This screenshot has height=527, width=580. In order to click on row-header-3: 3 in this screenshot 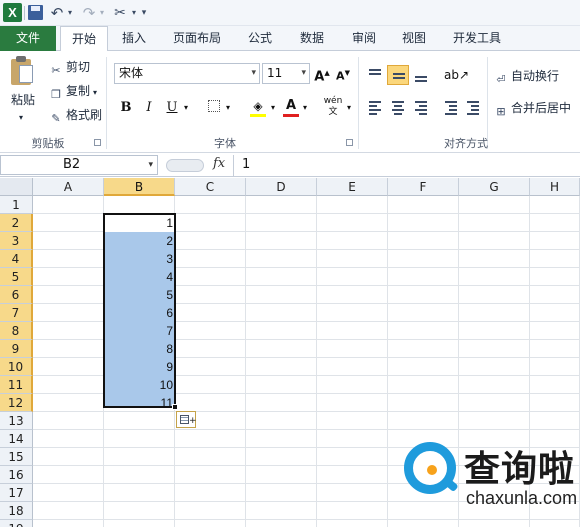, I will do `click(16, 241)`.